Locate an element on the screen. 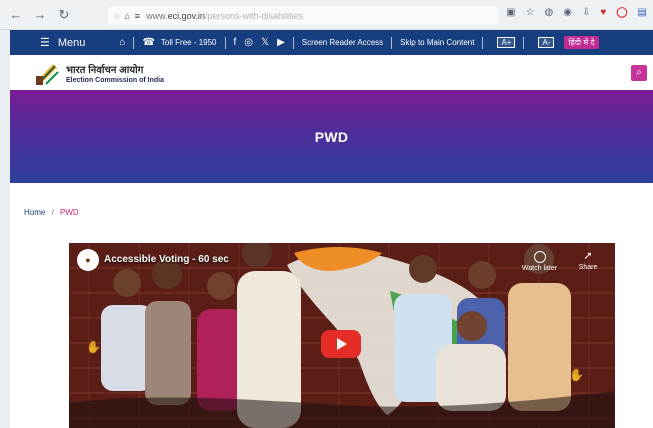 Image resolution: width=653 pixels, height=428 pixels. site-info-icon: ≡ is located at coordinates (137, 16).